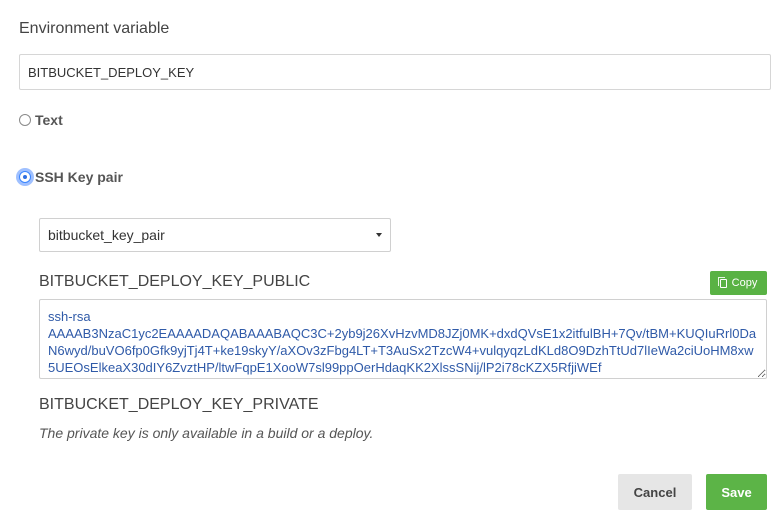  What do you see at coordinates (379, 235) in the screenshot?
I see `caret-down-icon` at bounding box center [379, 235].